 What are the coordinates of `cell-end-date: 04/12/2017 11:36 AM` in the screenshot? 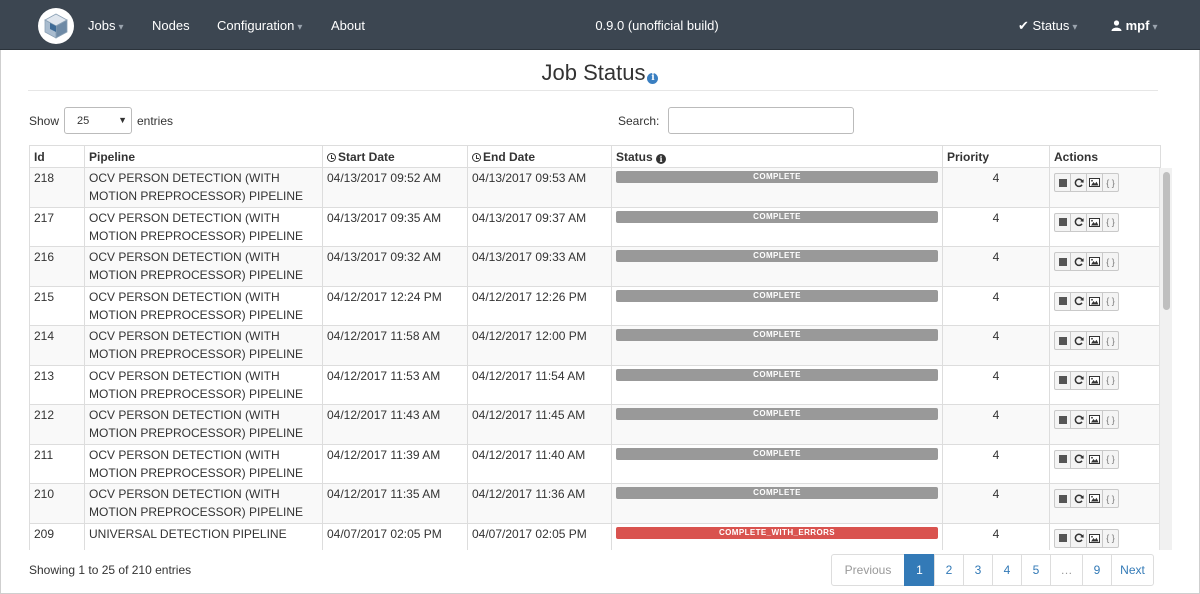 It's located at (539, 503).